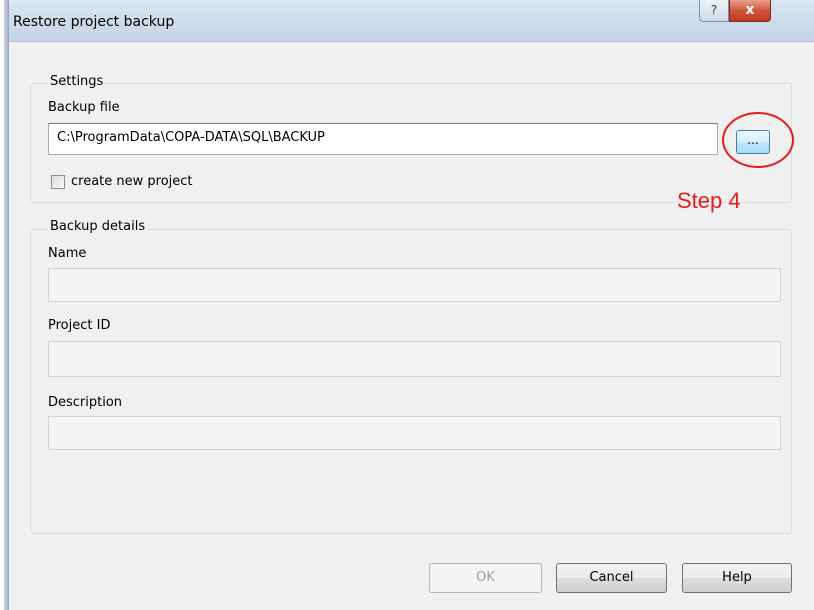 This screenshot has width=814, height=610. What do you see at coordinates (414, 285) in the screenshot?
I see `name-field` at bounding box center [414, 285].